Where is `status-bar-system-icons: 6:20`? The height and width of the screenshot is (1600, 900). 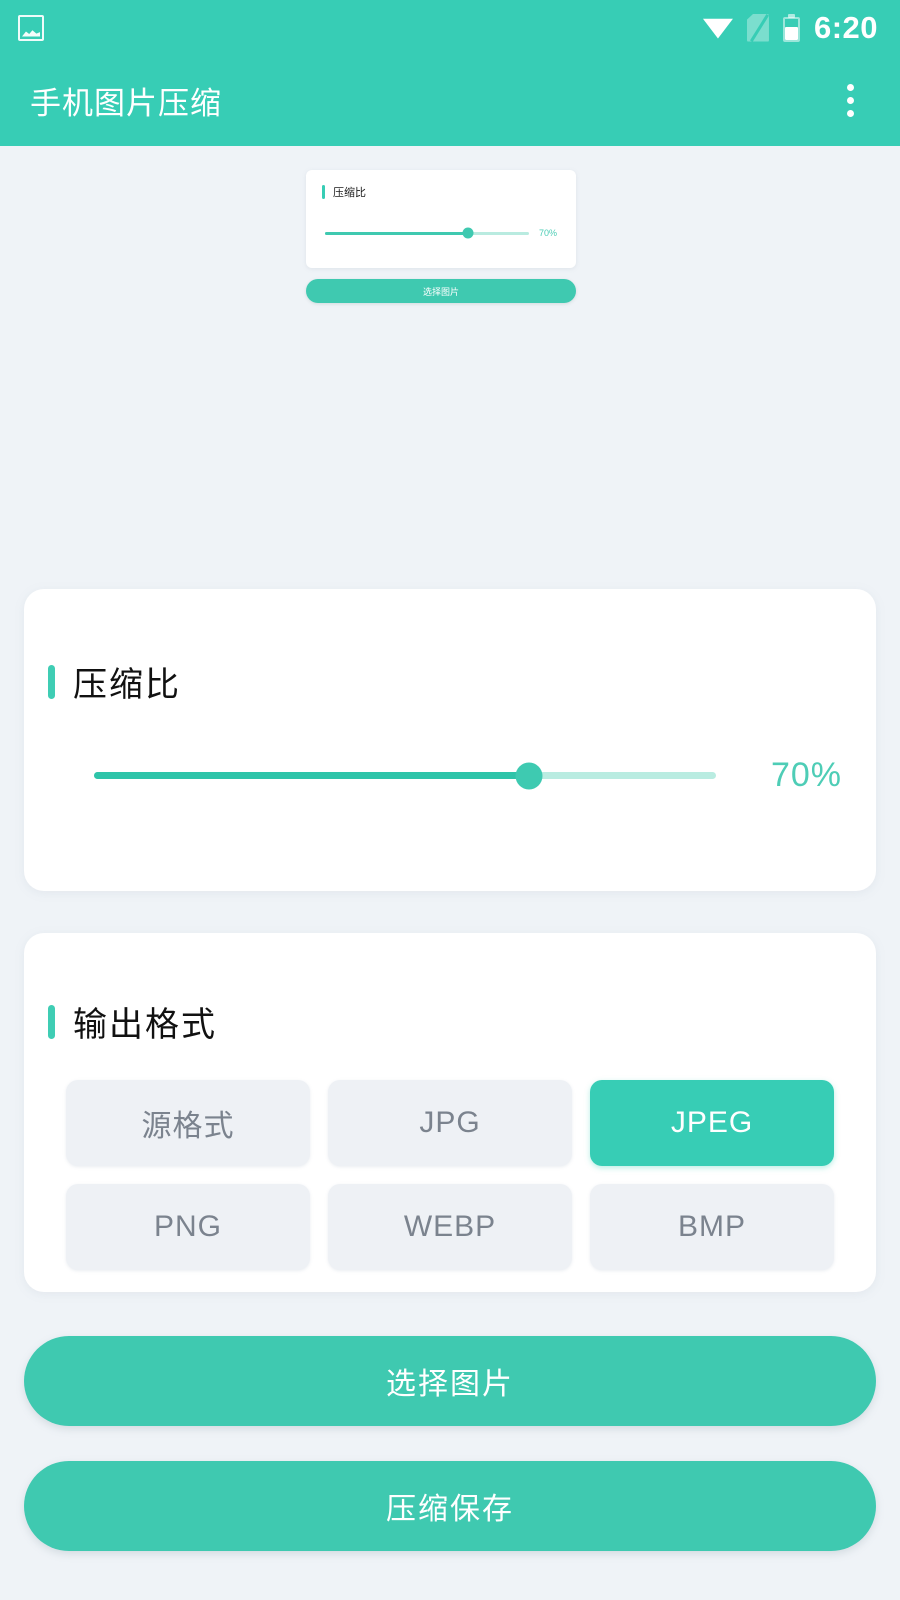
status-bar-system-icons: 6:20 is located at coordinates (790, 27).